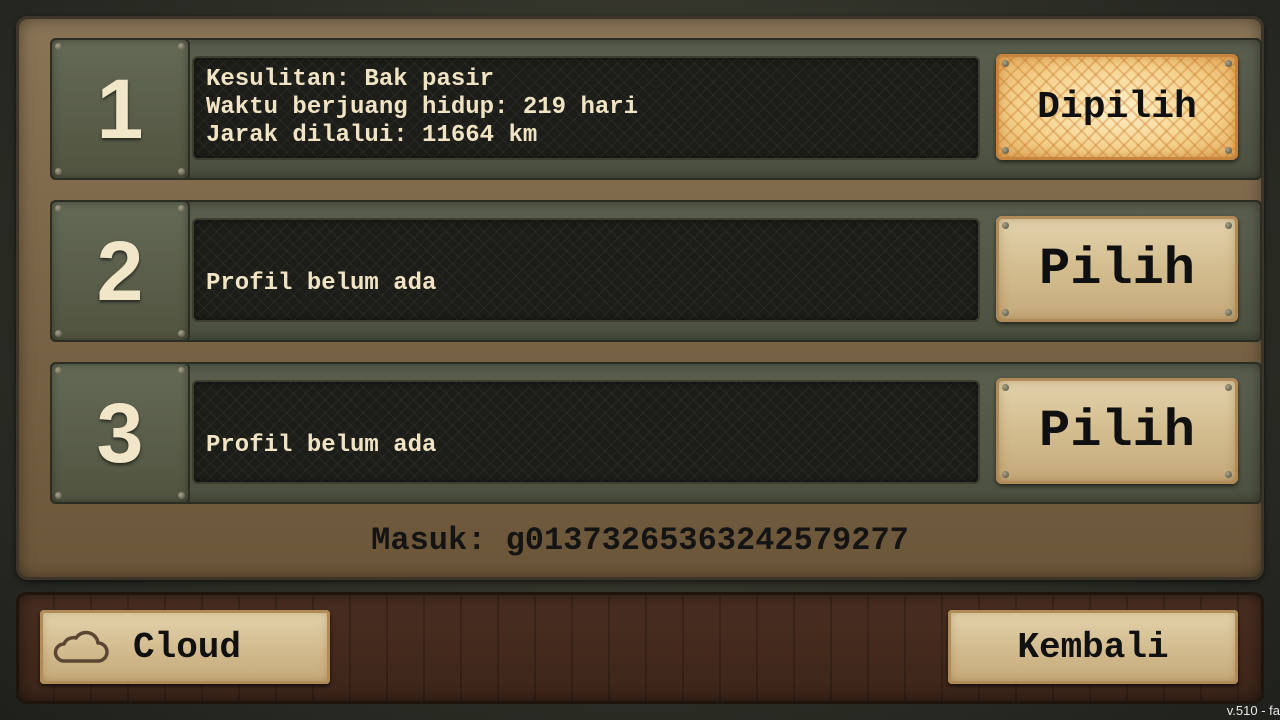 The height and width of the screenshot is (720, 1280). I want to click on slot-number-box: 1, so click(120, 109).